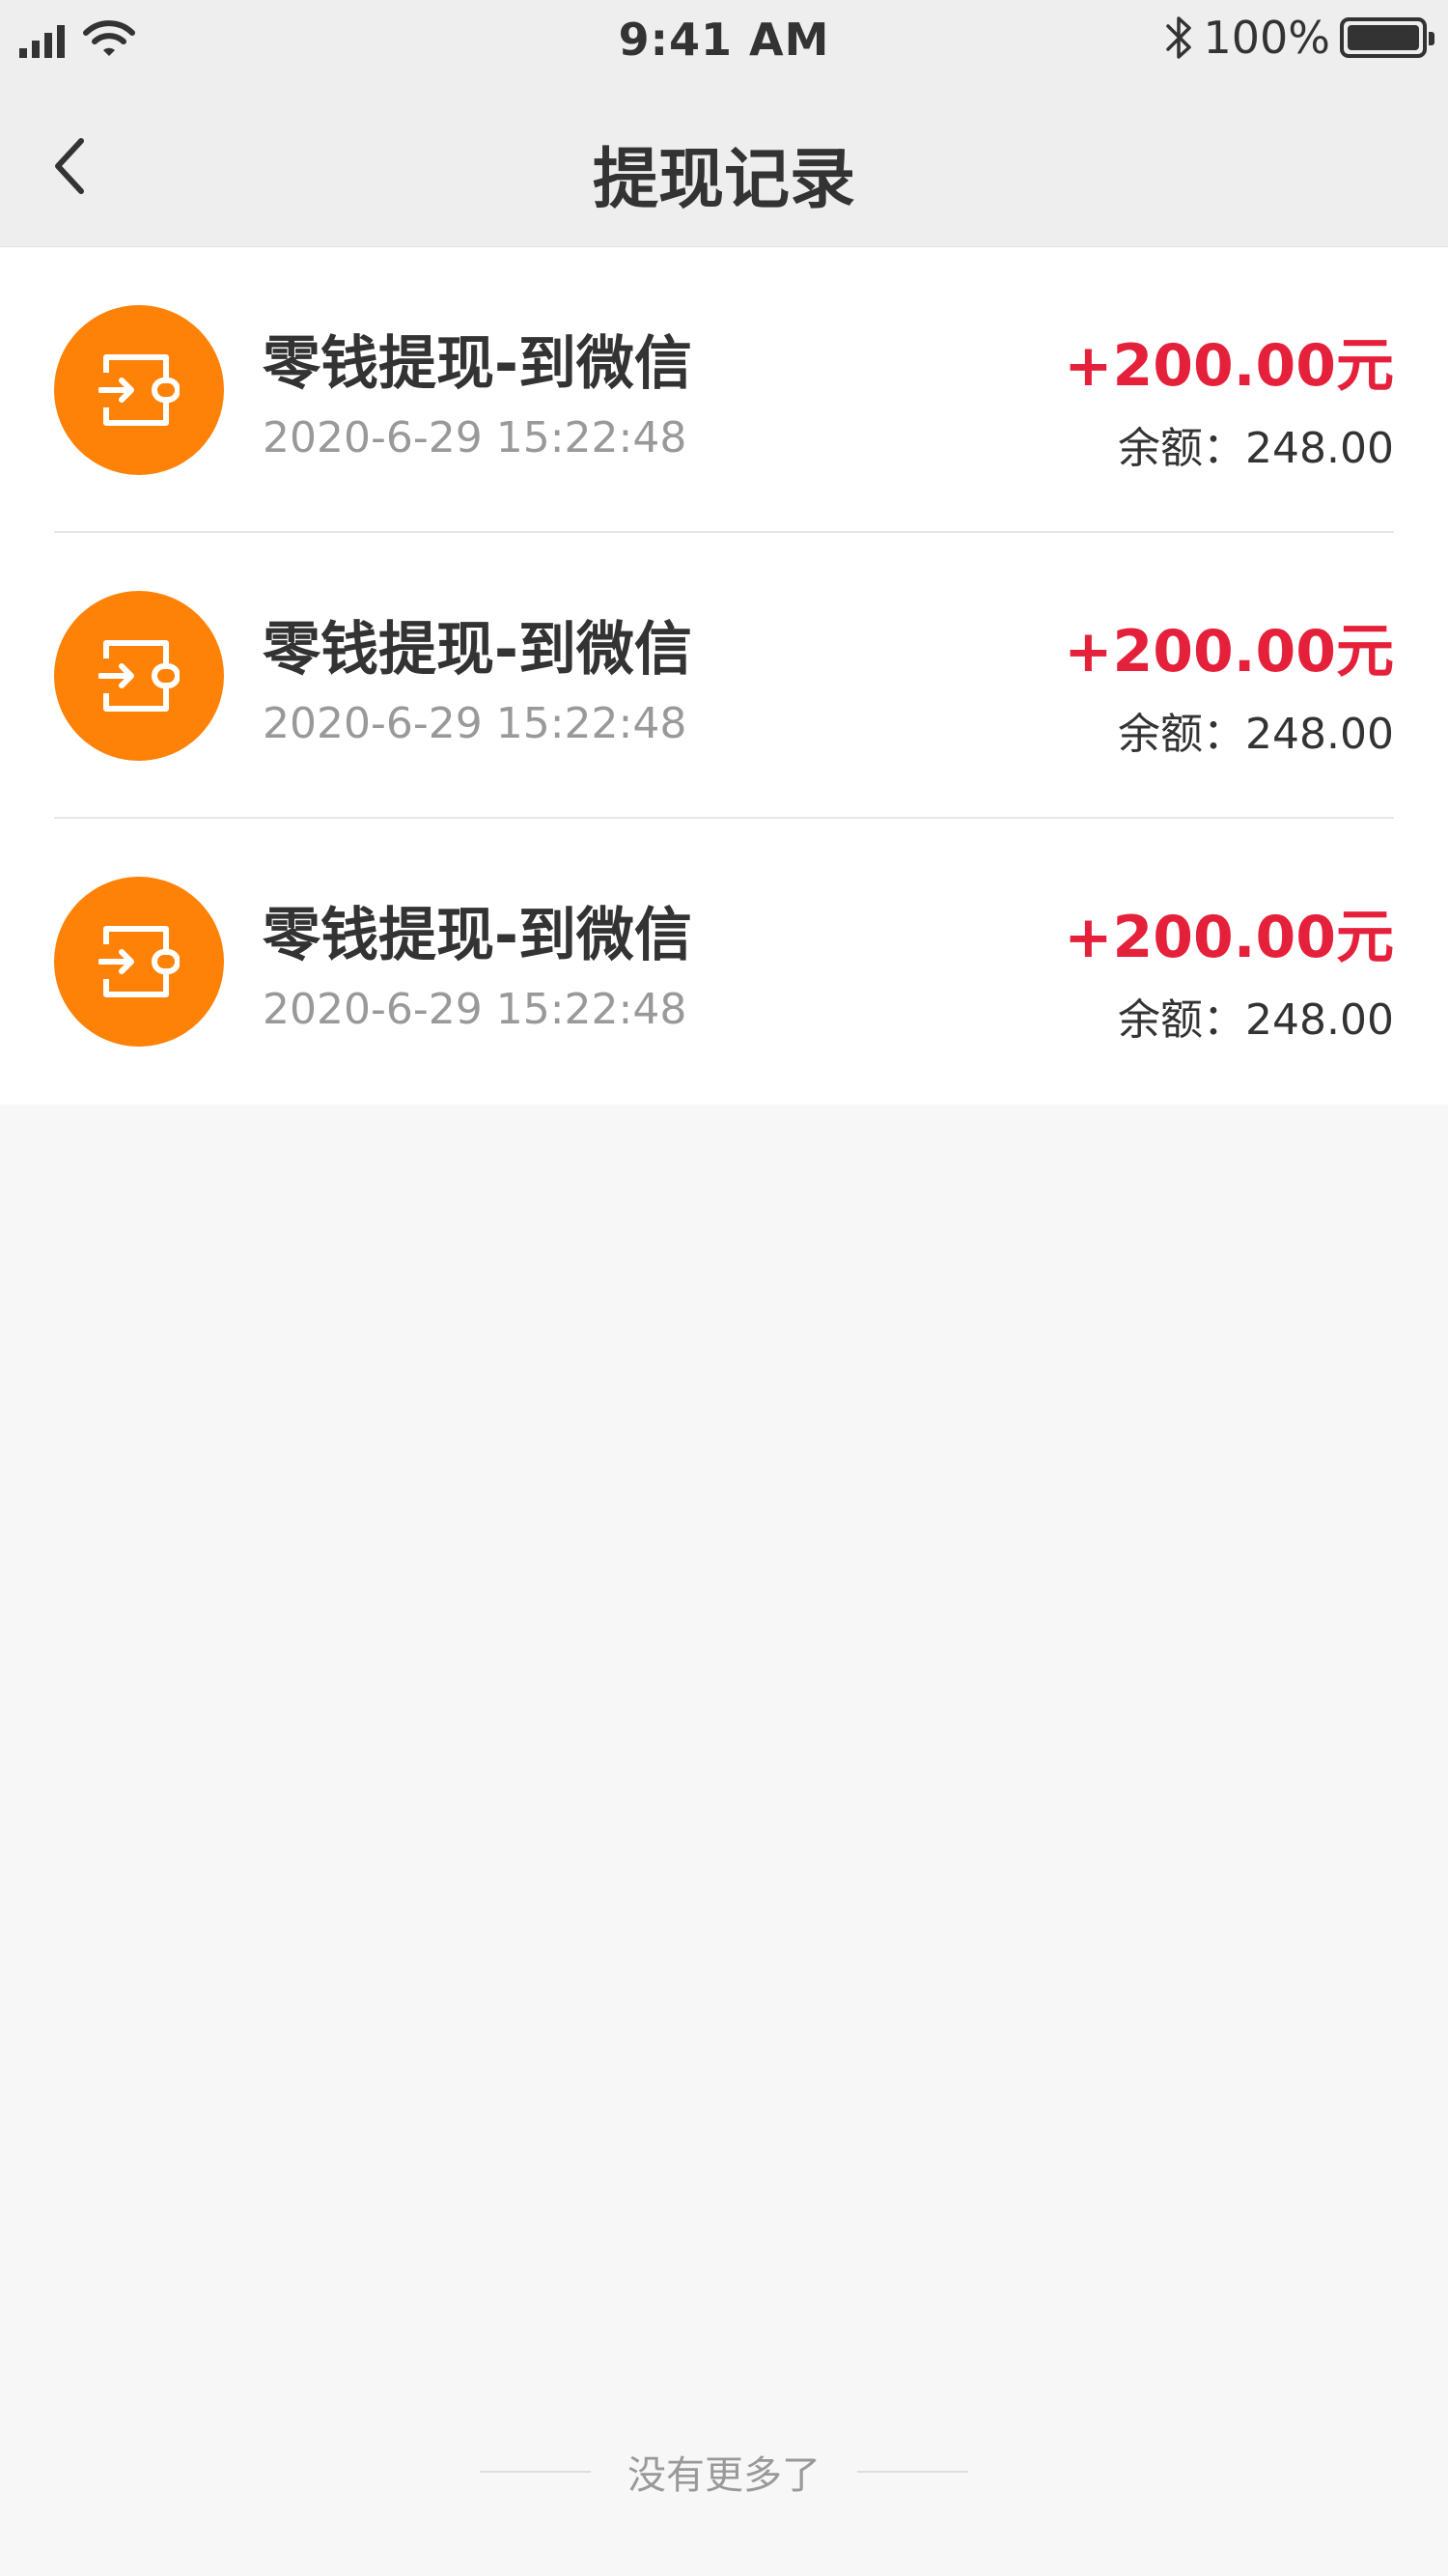 The height and width of the screenshot is (2576, 1448). I want to click on battery-percent: 100%, so click(1267, 38).